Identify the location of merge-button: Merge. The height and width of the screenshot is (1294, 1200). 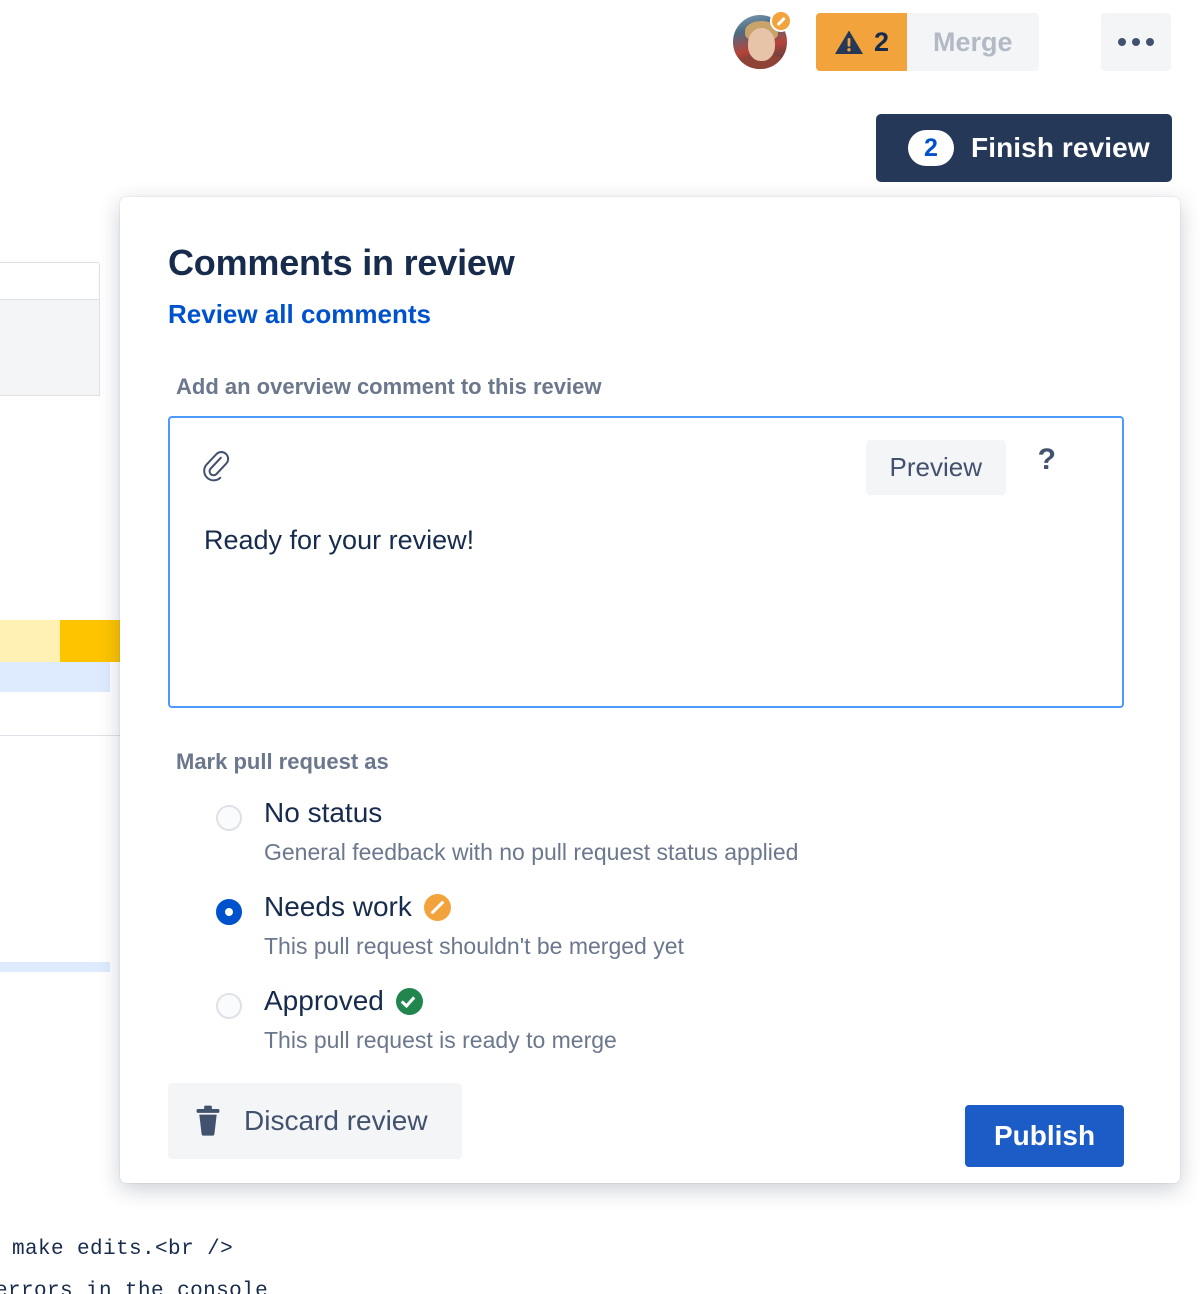
(973, 42).